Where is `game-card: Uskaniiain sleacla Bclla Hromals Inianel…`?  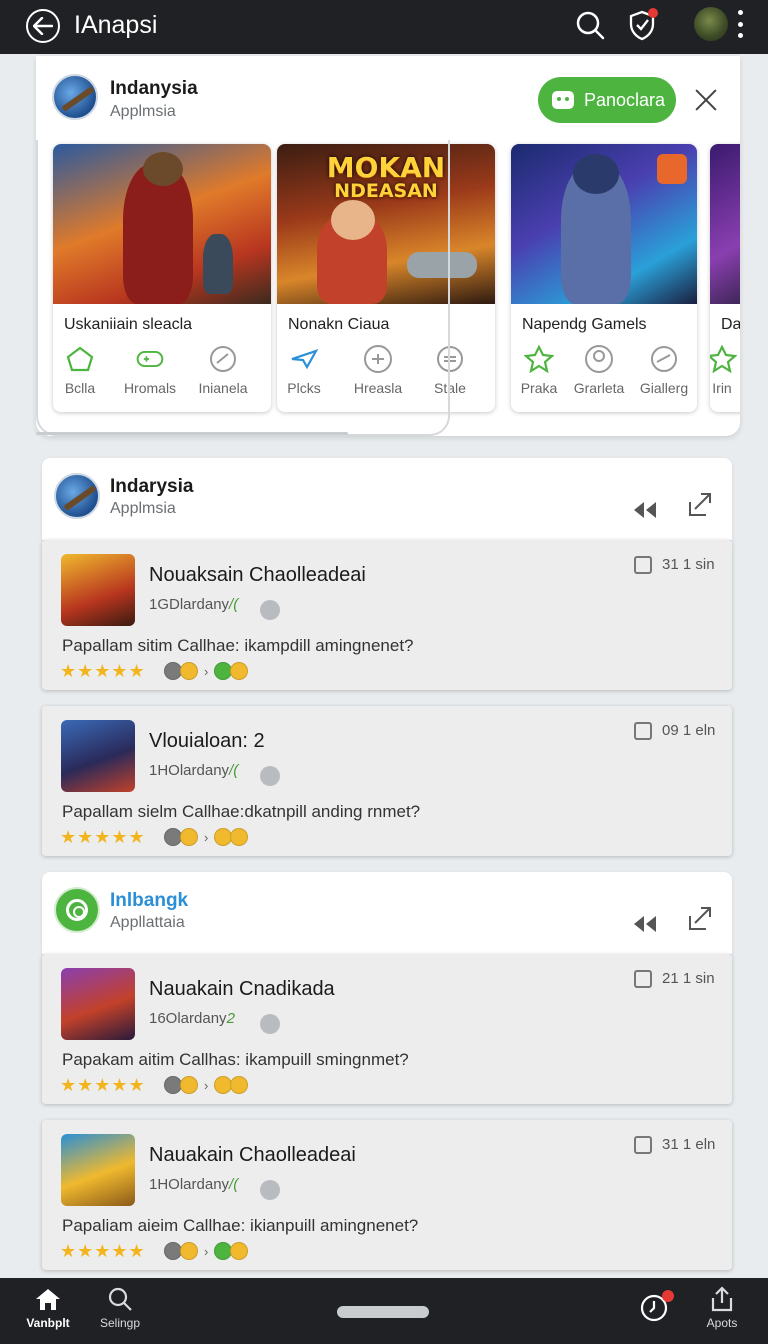
game-card: Uskaniiain sleacla Bclla Hromals Inianel… is located at coordinates (162, 278).